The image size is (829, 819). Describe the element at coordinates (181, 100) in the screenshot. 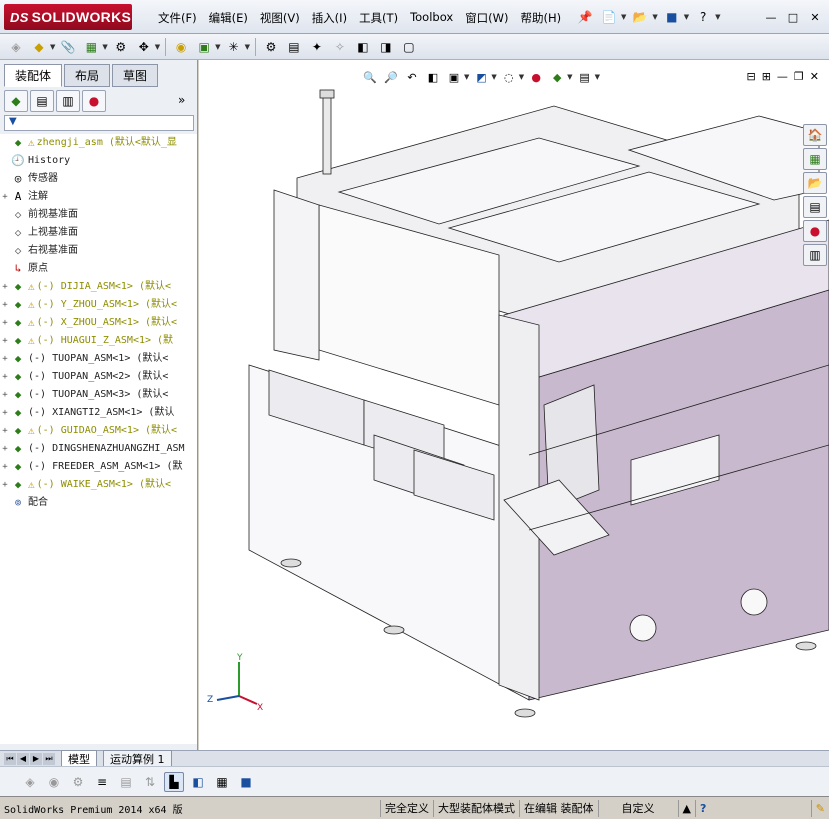

I see `expand-panel-icon: »` at that location.